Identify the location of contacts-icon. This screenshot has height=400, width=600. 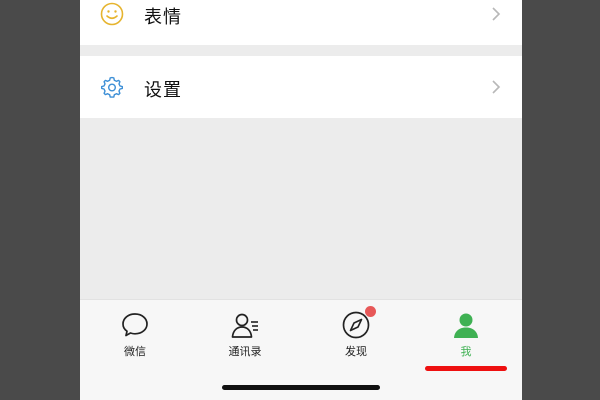
(244, 325).